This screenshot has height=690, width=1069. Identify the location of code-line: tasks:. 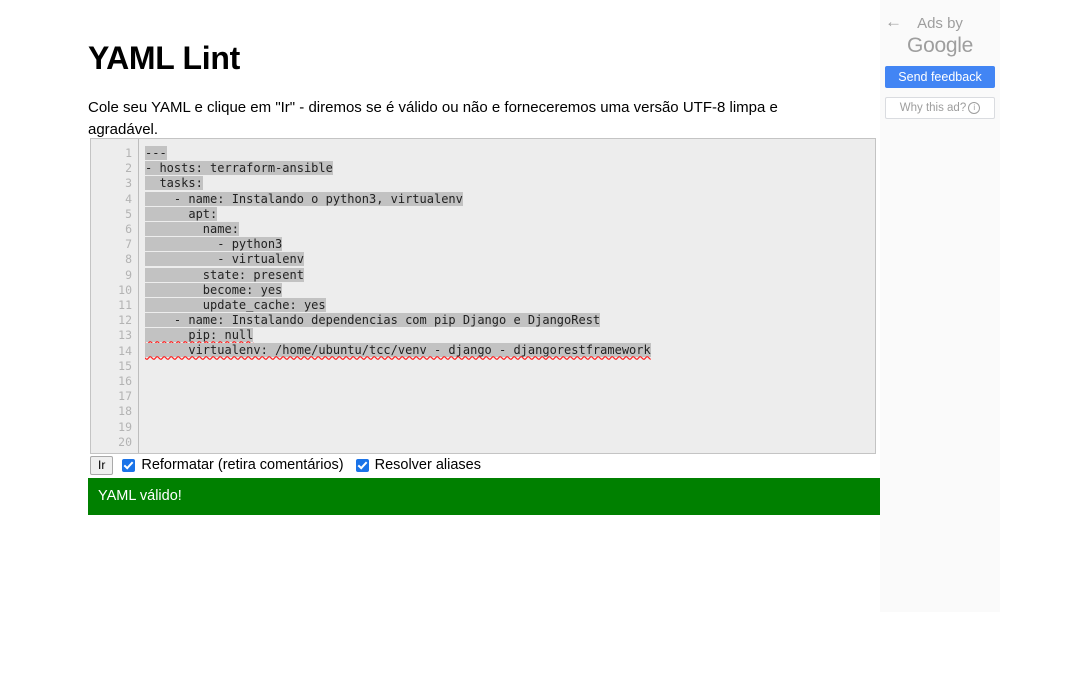
(510, 183).